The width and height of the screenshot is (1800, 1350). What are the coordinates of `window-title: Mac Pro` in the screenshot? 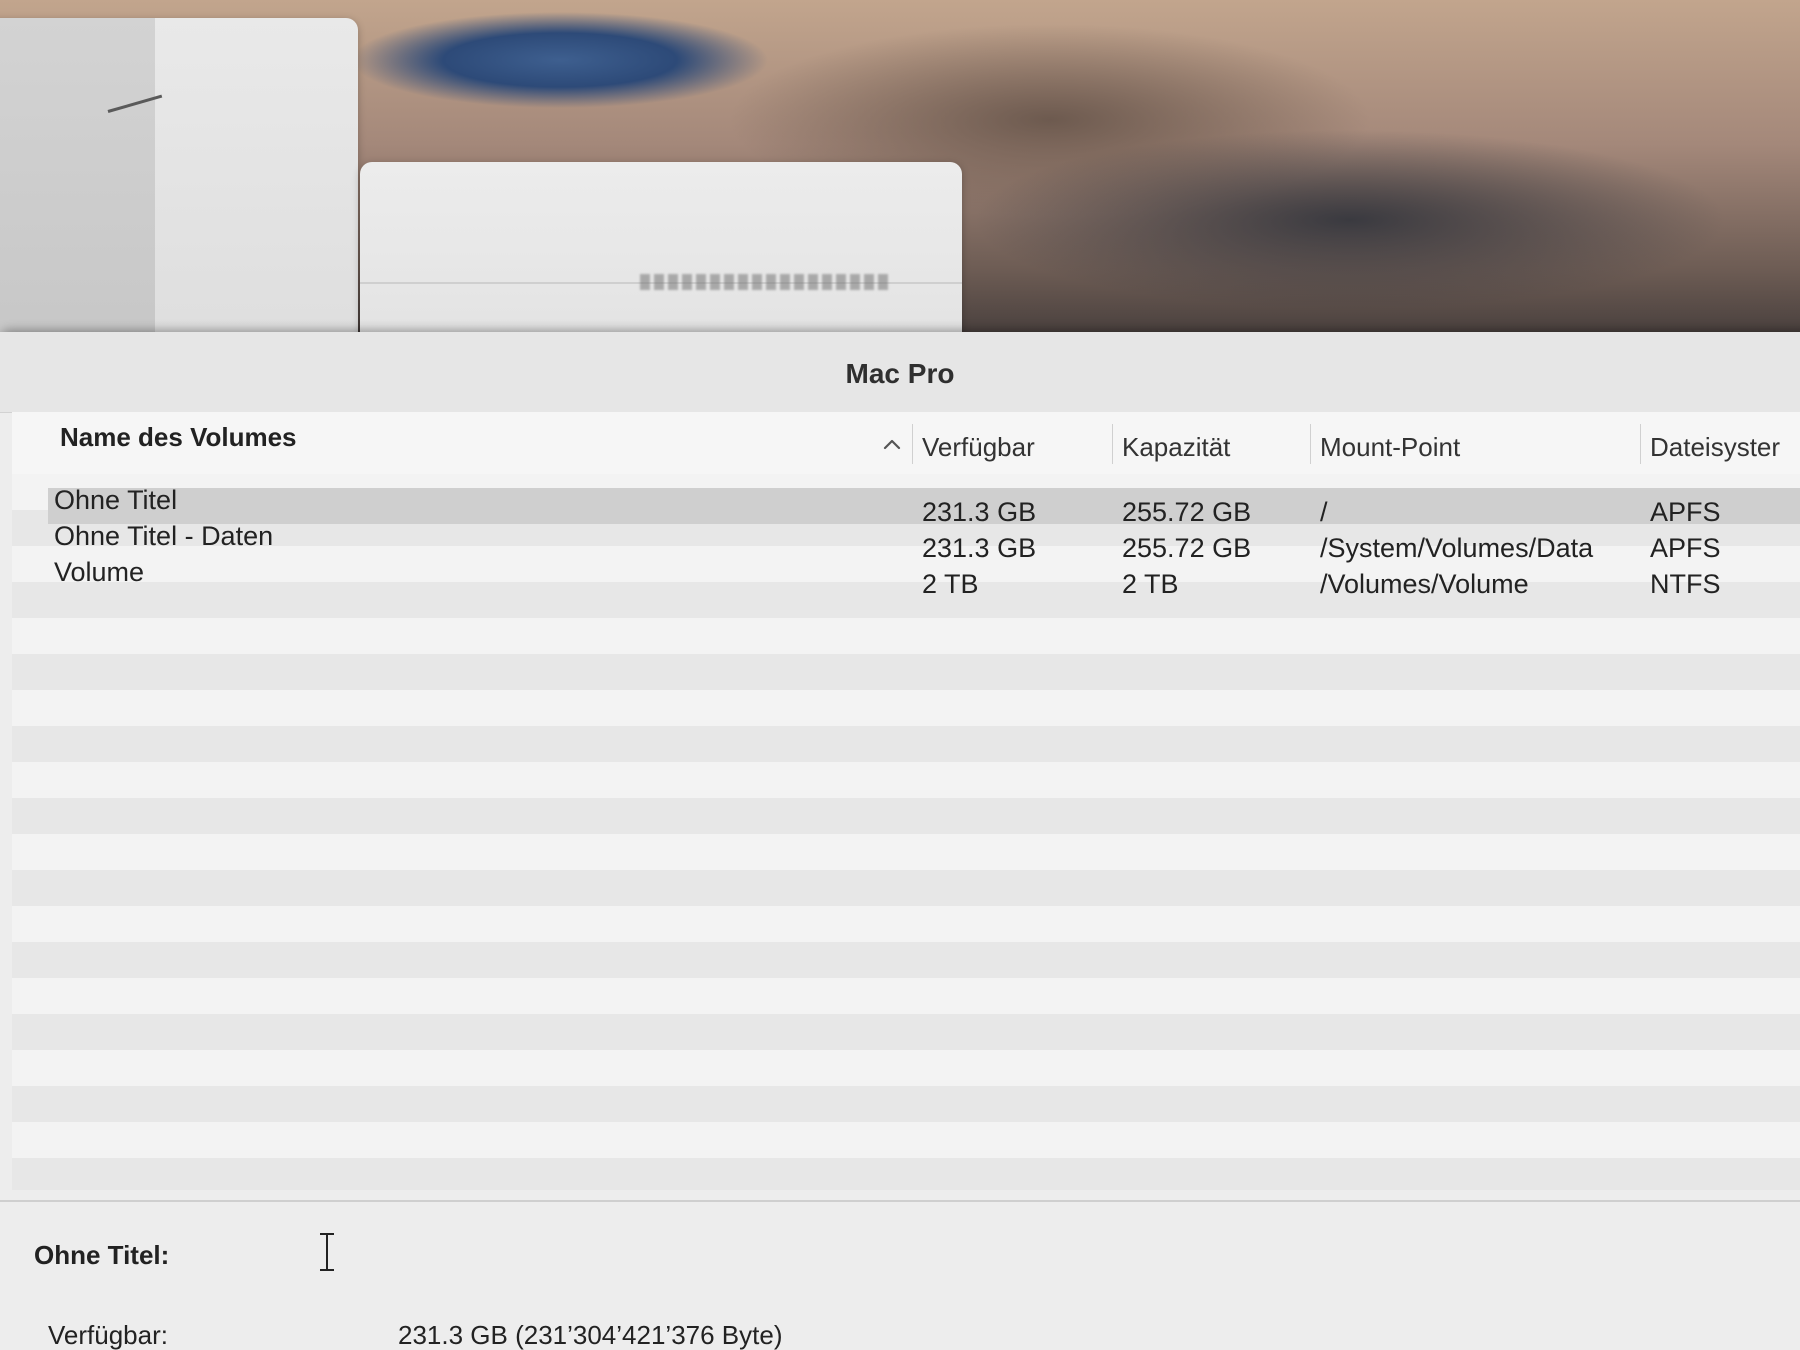 It's located at (900, 373).